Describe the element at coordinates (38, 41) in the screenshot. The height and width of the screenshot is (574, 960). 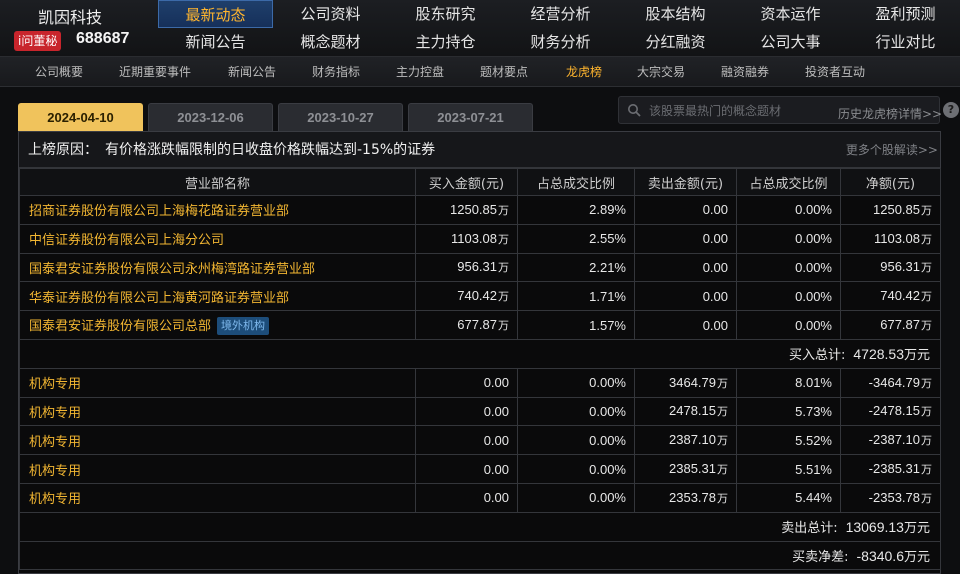
I see `ask-secretary-badge: i问董秘` at that location.